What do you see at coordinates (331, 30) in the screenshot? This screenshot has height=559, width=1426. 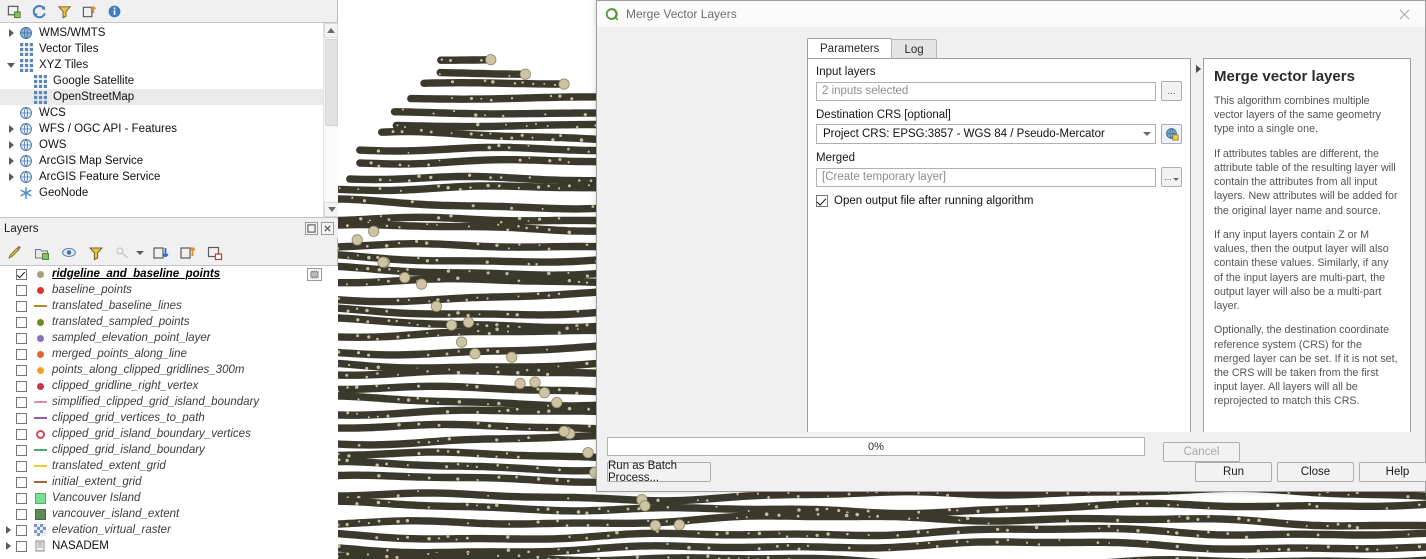 I see `scroll-up-button` at bounding box center [331, 30].